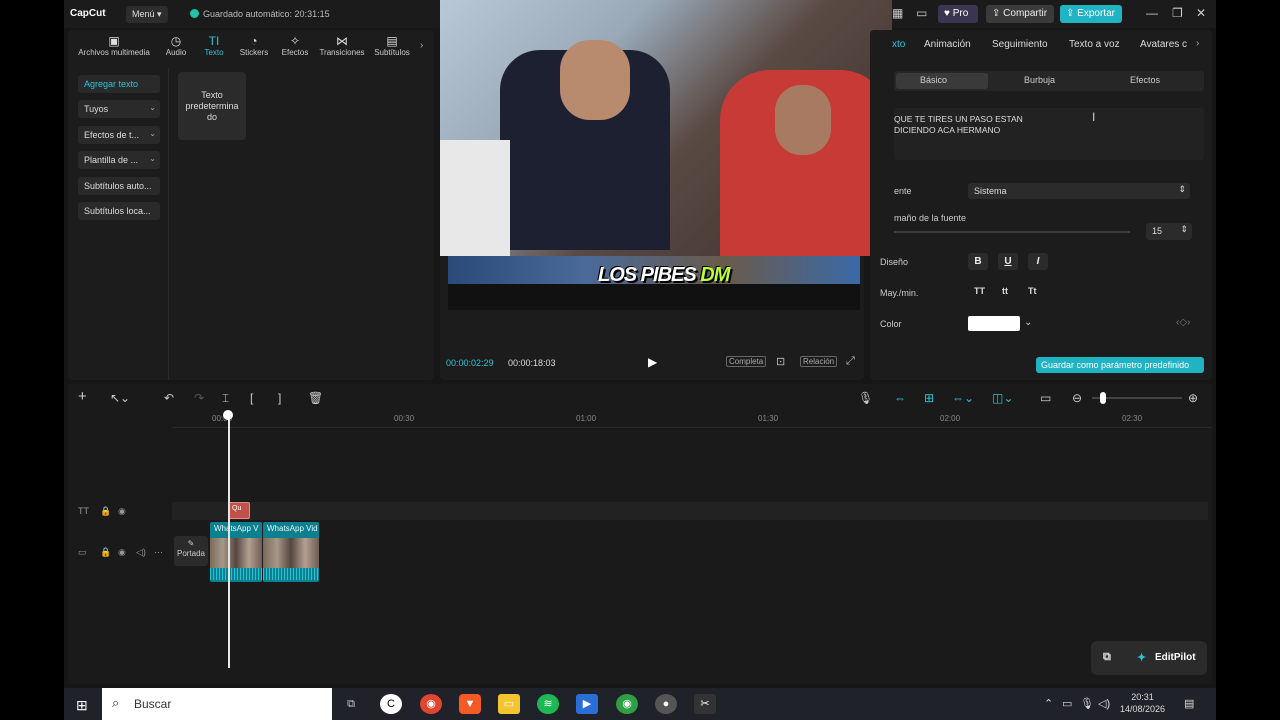  Describe the element at coordinates (1087, 703) in the screenshot. I see `microphone-tray-icon: 🎙` at that location.